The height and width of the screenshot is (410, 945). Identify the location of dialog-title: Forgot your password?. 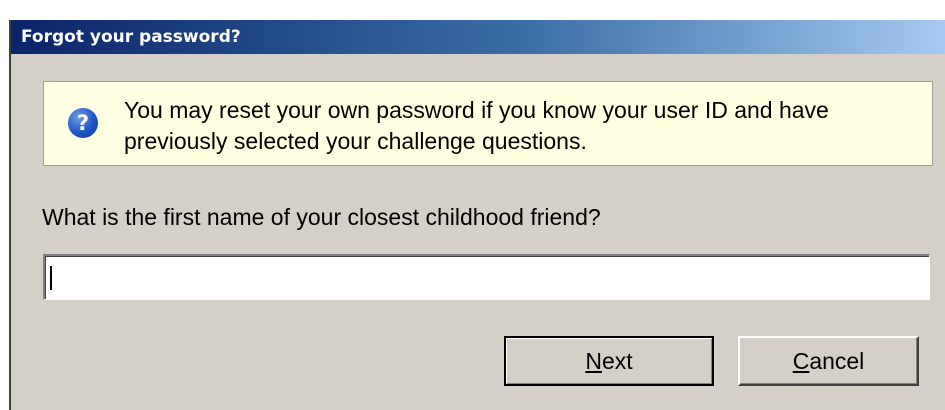
(478, 37).